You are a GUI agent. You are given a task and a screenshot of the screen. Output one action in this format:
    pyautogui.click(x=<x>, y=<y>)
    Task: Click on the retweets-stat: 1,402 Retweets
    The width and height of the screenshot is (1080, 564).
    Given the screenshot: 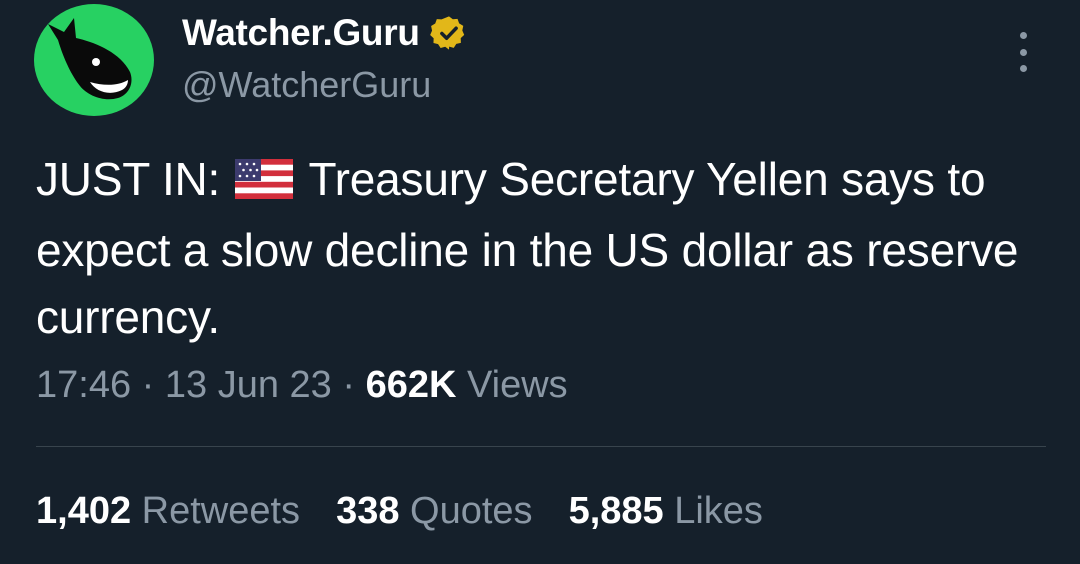 What is the action you would take?
    pyautogui.click(x=168, y=511)
    